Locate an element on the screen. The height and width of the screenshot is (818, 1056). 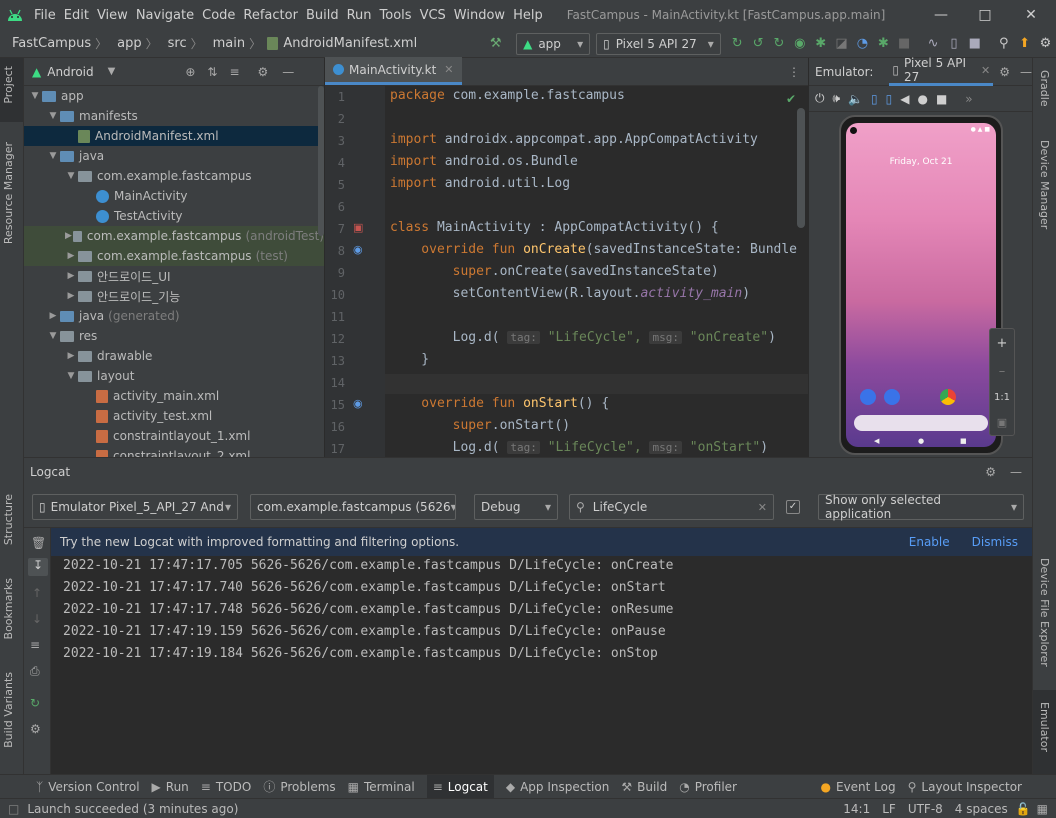
scroll-to-end-icon: ↧ is located at coordinates (38, 567).